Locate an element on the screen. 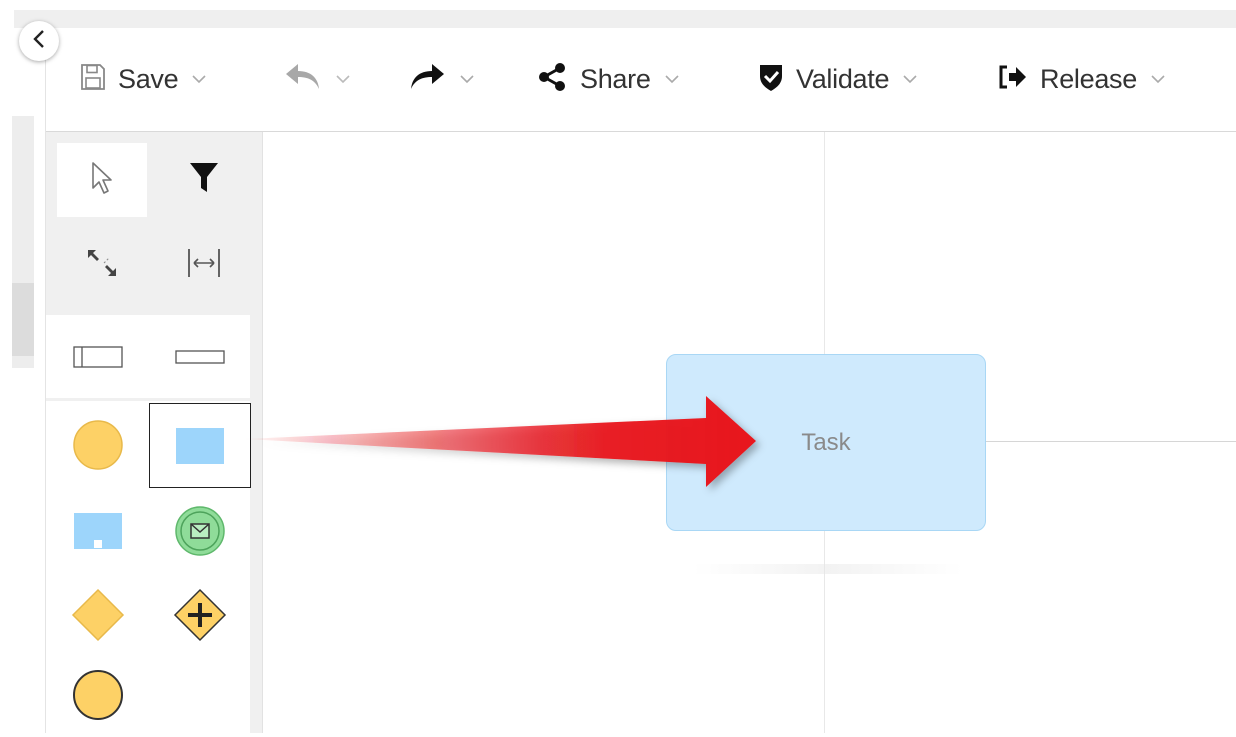  gateway-shape is located at coordinates (98, 615).